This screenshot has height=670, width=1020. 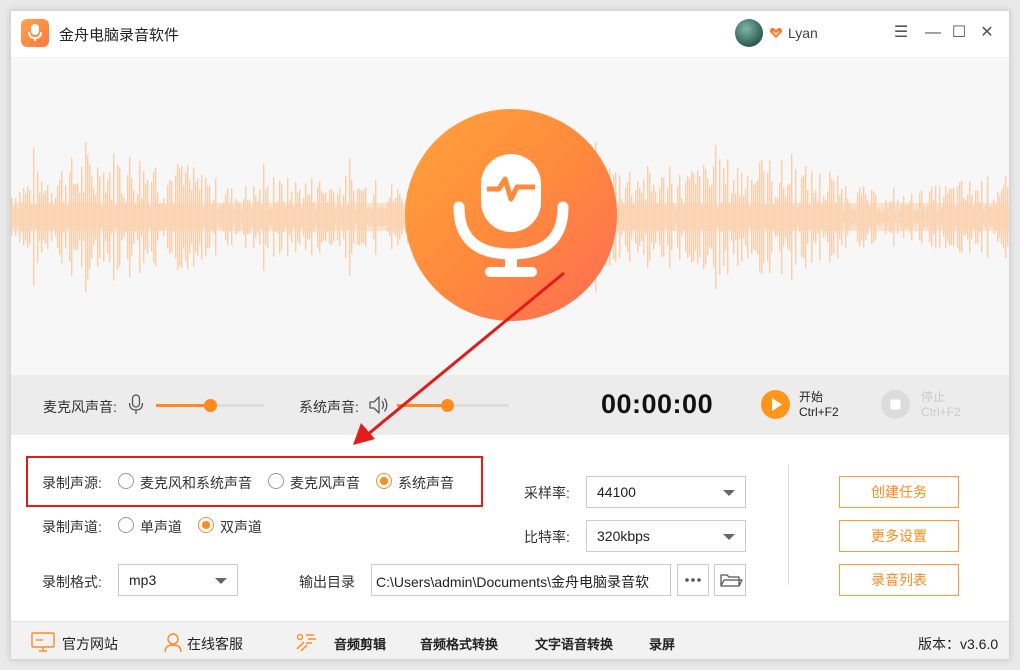 I want to click on start-label: 开始, so click(x=811, y=397).